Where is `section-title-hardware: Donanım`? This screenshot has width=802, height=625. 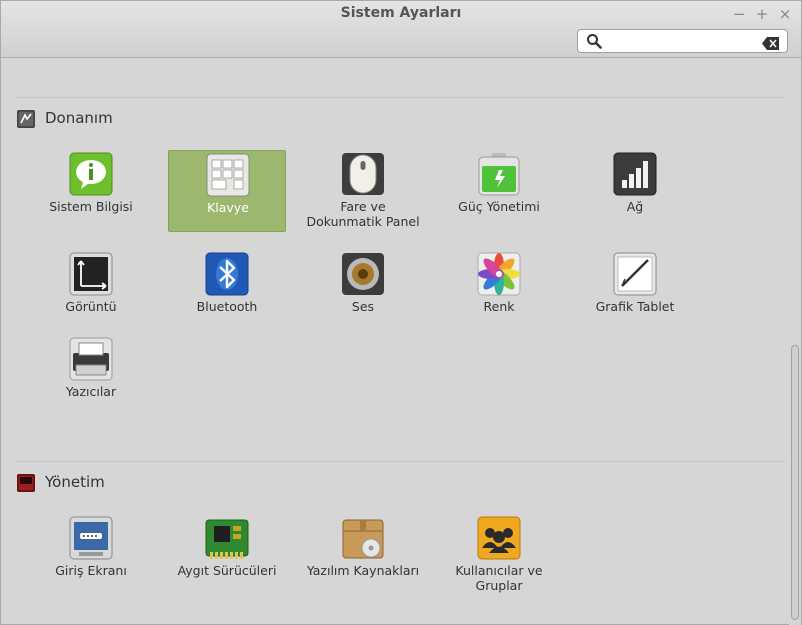
section-title-hardware: Donanım is located at coordinates (79, 118).